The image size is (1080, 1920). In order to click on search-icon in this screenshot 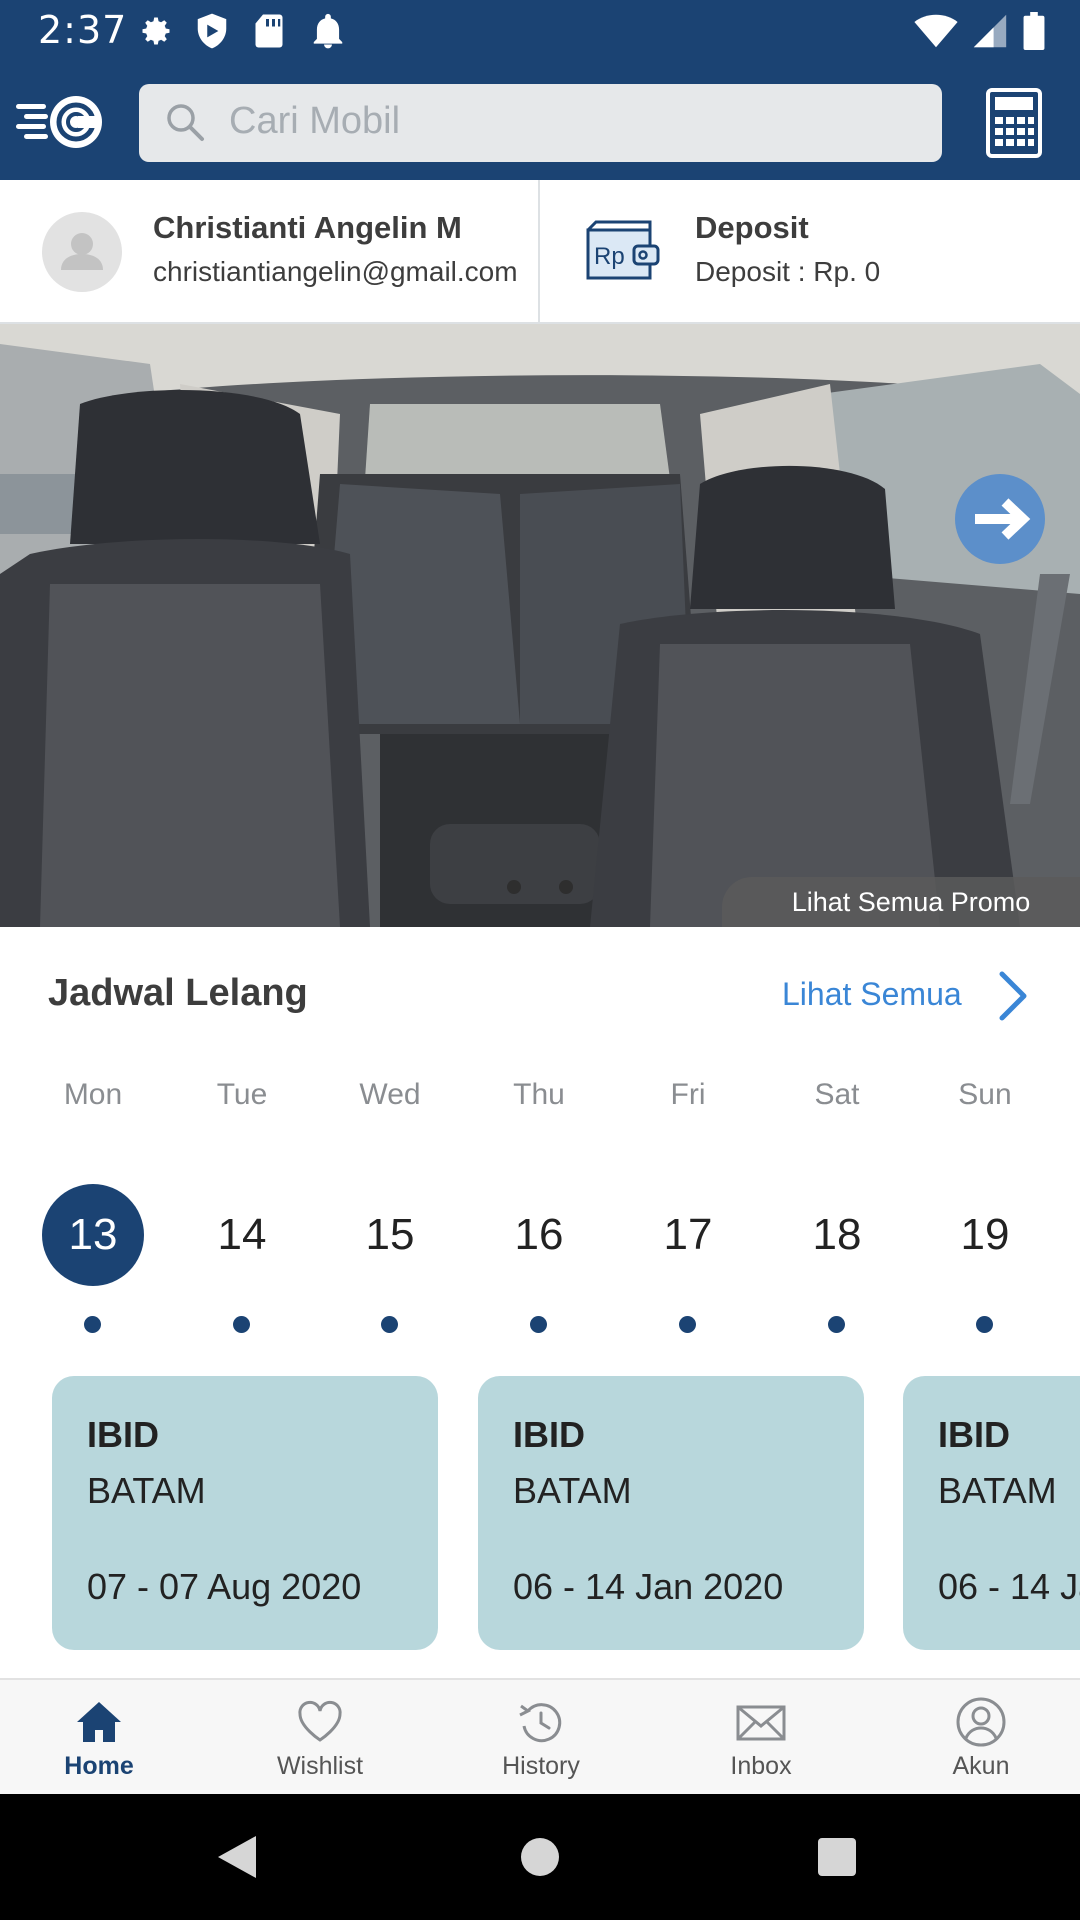, I will do `click(185, 122)`.